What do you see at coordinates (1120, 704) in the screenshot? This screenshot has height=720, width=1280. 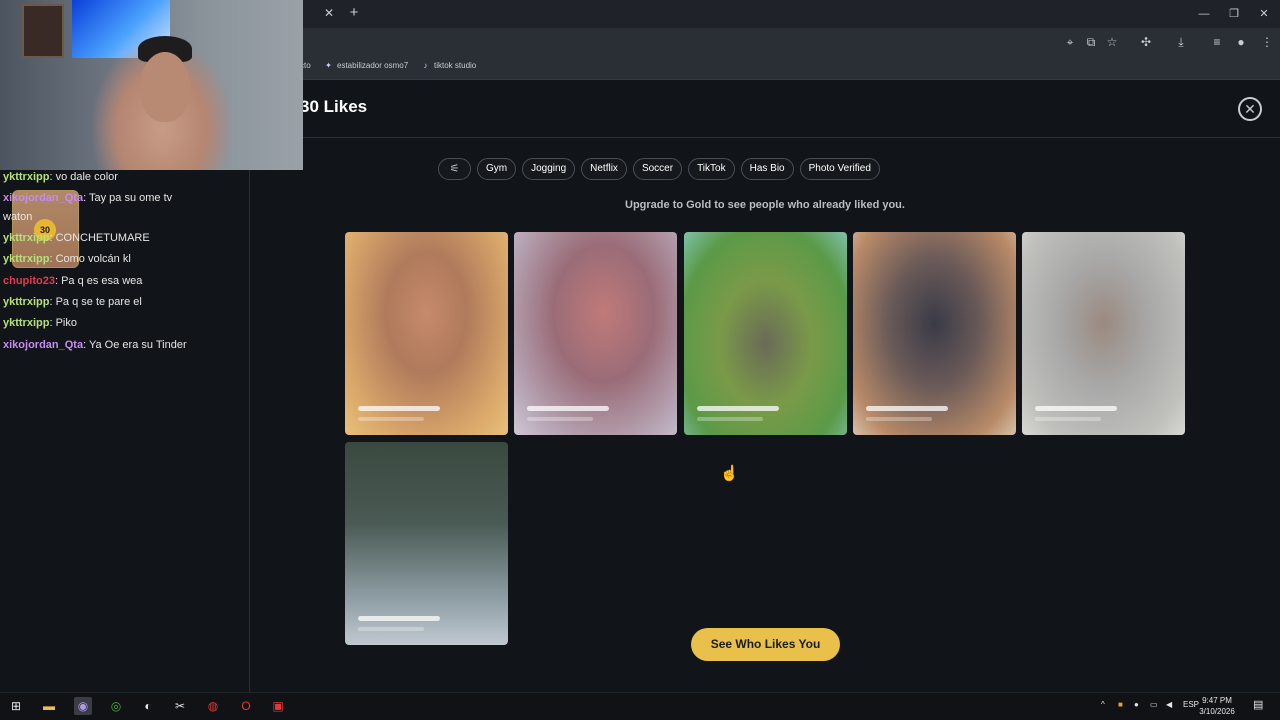 I see `tray-app-icon: ■` at bounding box center [1120, 704].